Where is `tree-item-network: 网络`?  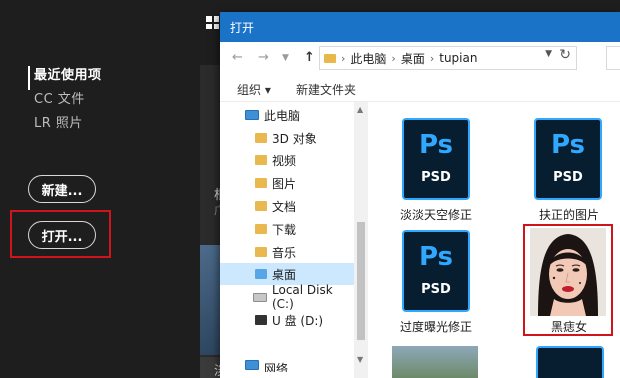 tree-item-network: 网络 is located at coordinates (287, 364).